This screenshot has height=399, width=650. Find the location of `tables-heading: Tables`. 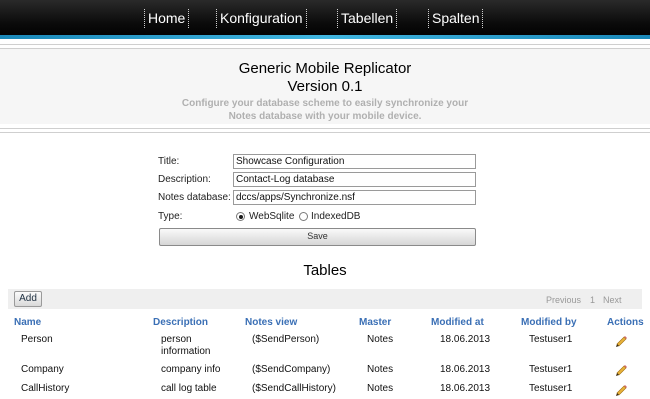

tables-heading: Tables is located at coordinates (325, 270).